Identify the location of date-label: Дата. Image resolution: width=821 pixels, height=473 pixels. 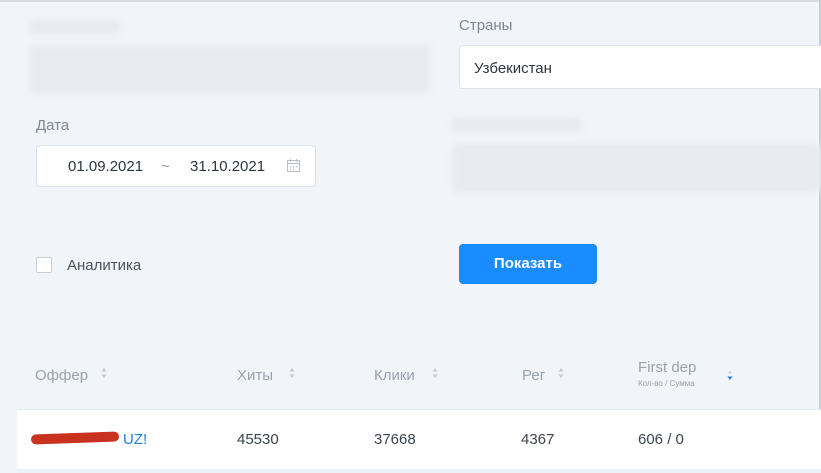
(53, 125).